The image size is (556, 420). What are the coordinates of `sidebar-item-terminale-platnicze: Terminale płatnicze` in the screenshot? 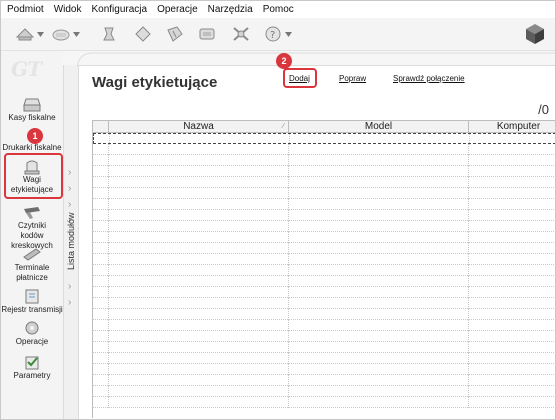 It's located at (32, 264).